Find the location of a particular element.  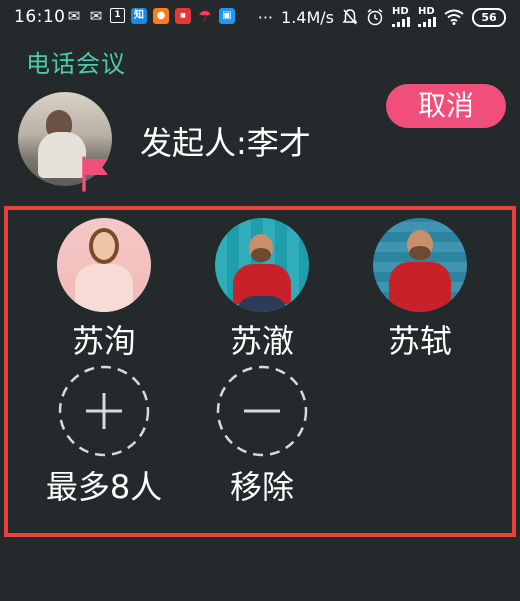

notification-icons: ✉ ✉ 1 知 ● ■ ☂ ▣ is located at coordinates (150, 16).